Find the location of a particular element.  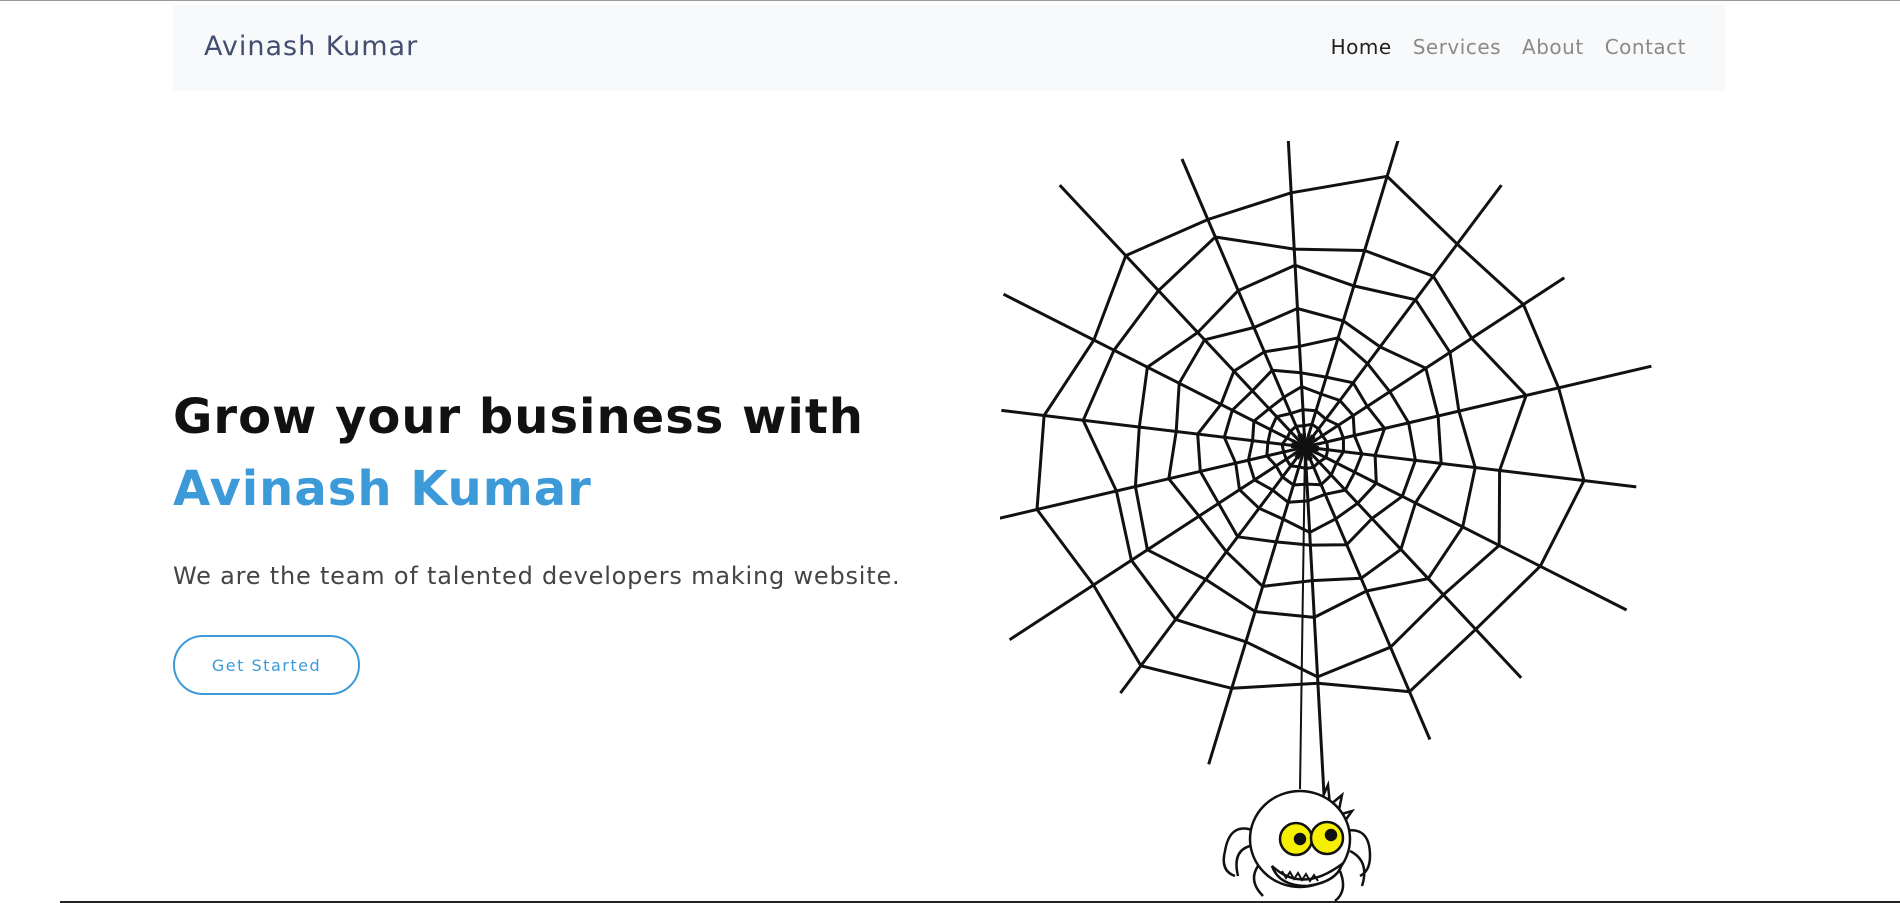

nav-link-contact: Contact is located at coordinates (1645, 47).